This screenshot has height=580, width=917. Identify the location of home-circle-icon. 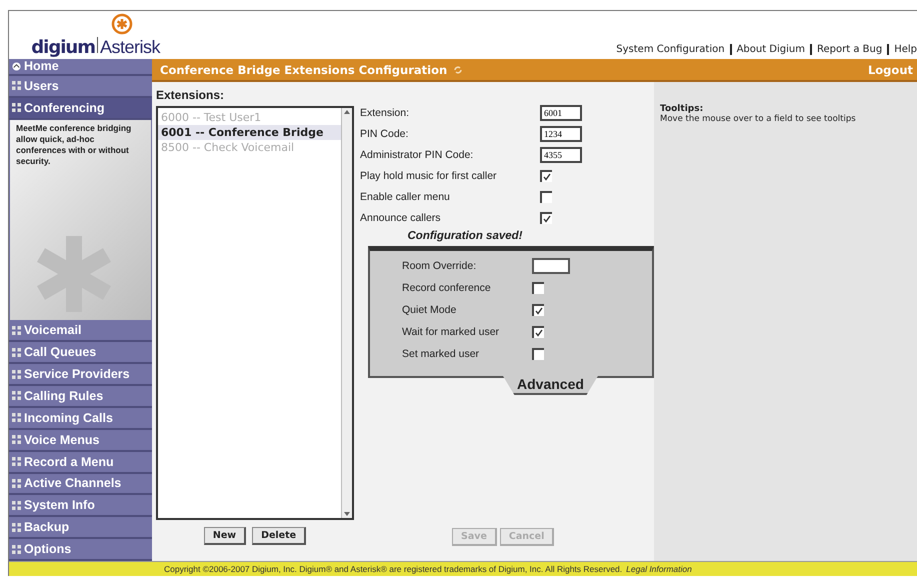
(16, 66).